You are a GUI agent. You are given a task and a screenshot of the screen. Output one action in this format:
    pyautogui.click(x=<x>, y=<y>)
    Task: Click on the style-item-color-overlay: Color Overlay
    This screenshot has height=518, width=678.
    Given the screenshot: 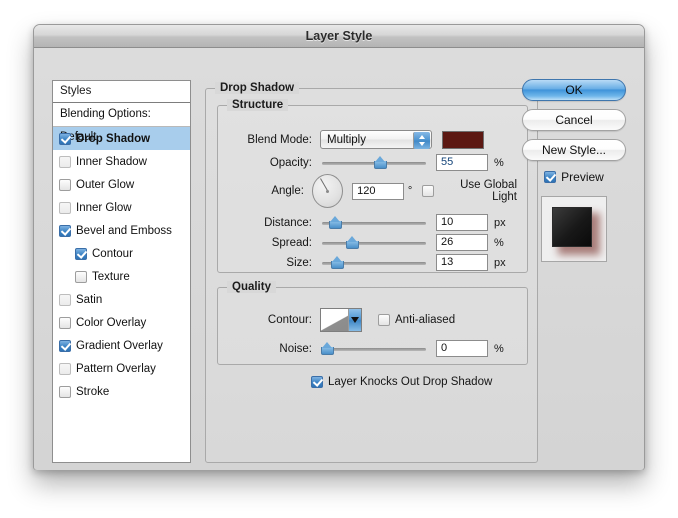 What is the action you would take?
    pyautogui.click(x=121, y=322)
    